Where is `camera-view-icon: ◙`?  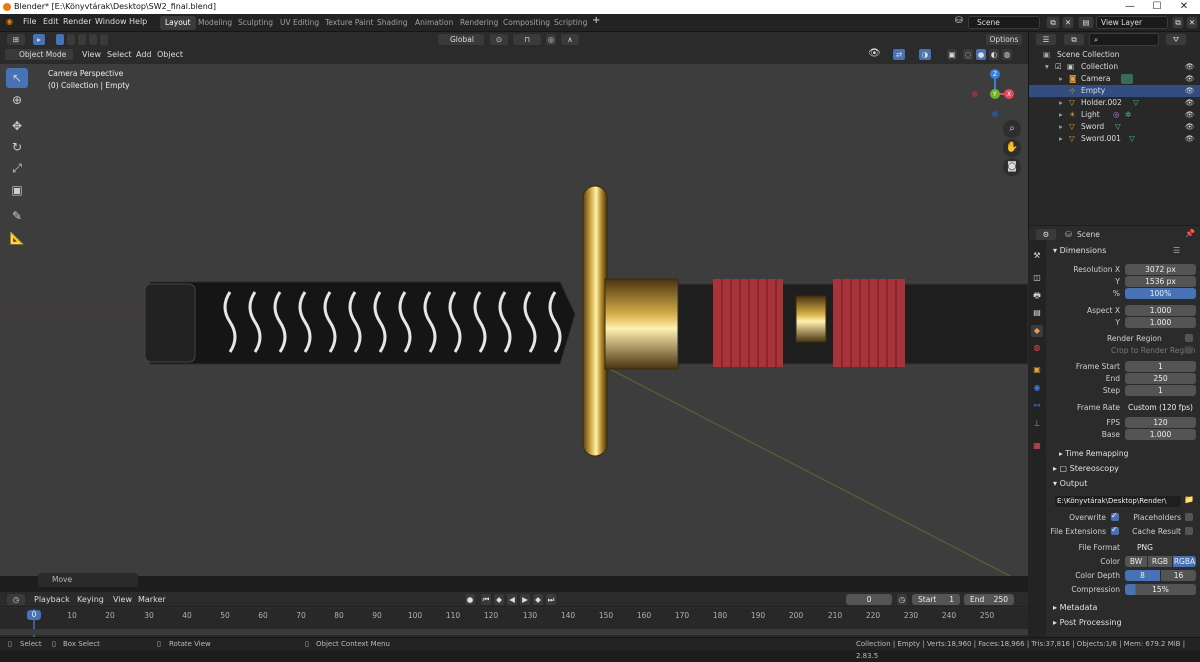 camera-view-icon: ◙ is located at coordinates (1012, 167).